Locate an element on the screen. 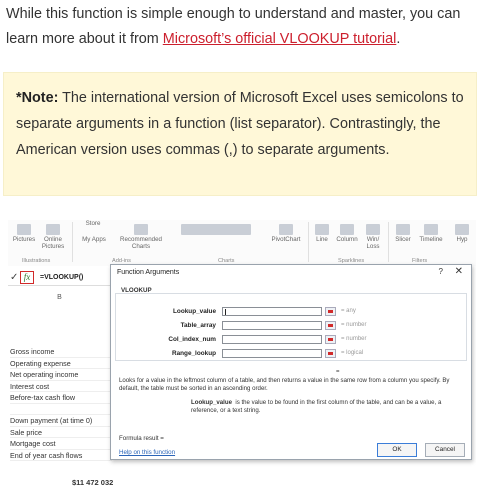  chart-types-icon is located at coordinates (216, 229).